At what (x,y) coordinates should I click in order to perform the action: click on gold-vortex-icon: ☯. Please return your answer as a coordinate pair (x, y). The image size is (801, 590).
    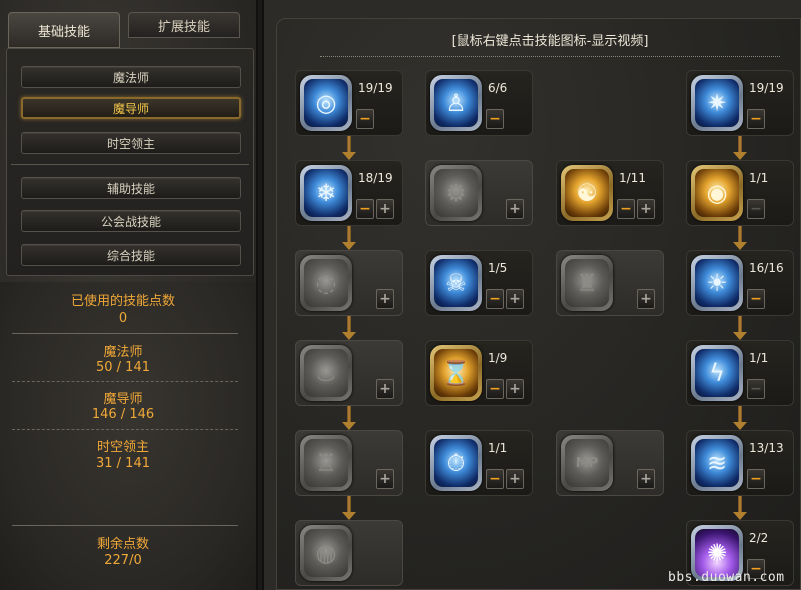
    Looking at the image, I should click on (587, 193).